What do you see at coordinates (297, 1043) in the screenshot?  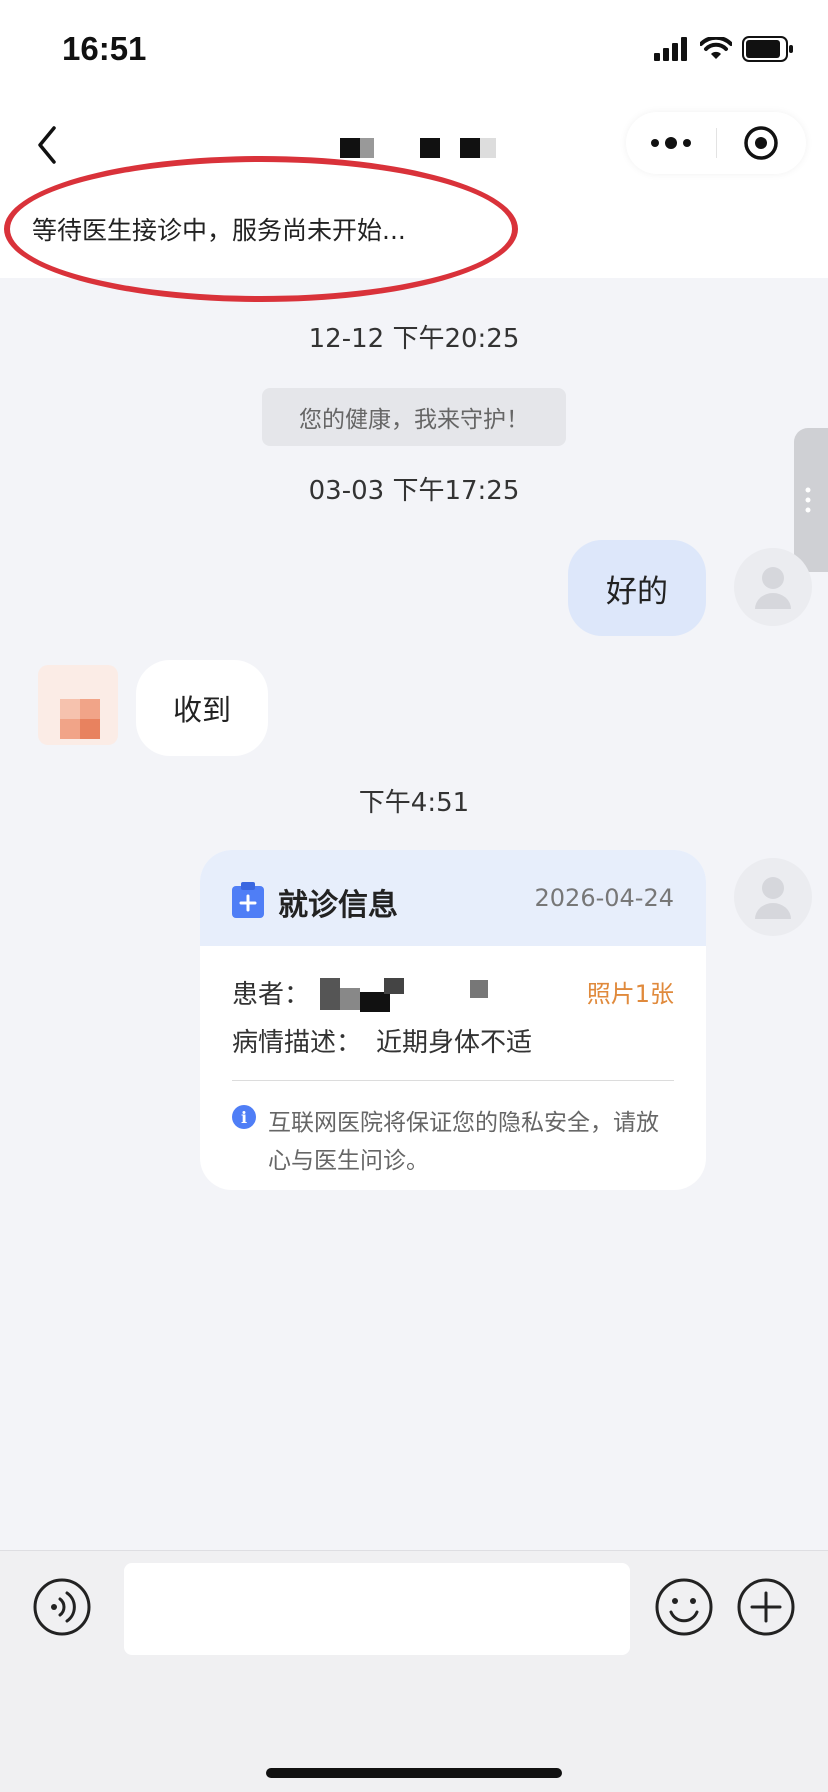 I see `condition-label: 病情描述：` at bounding box center [297, 1043].